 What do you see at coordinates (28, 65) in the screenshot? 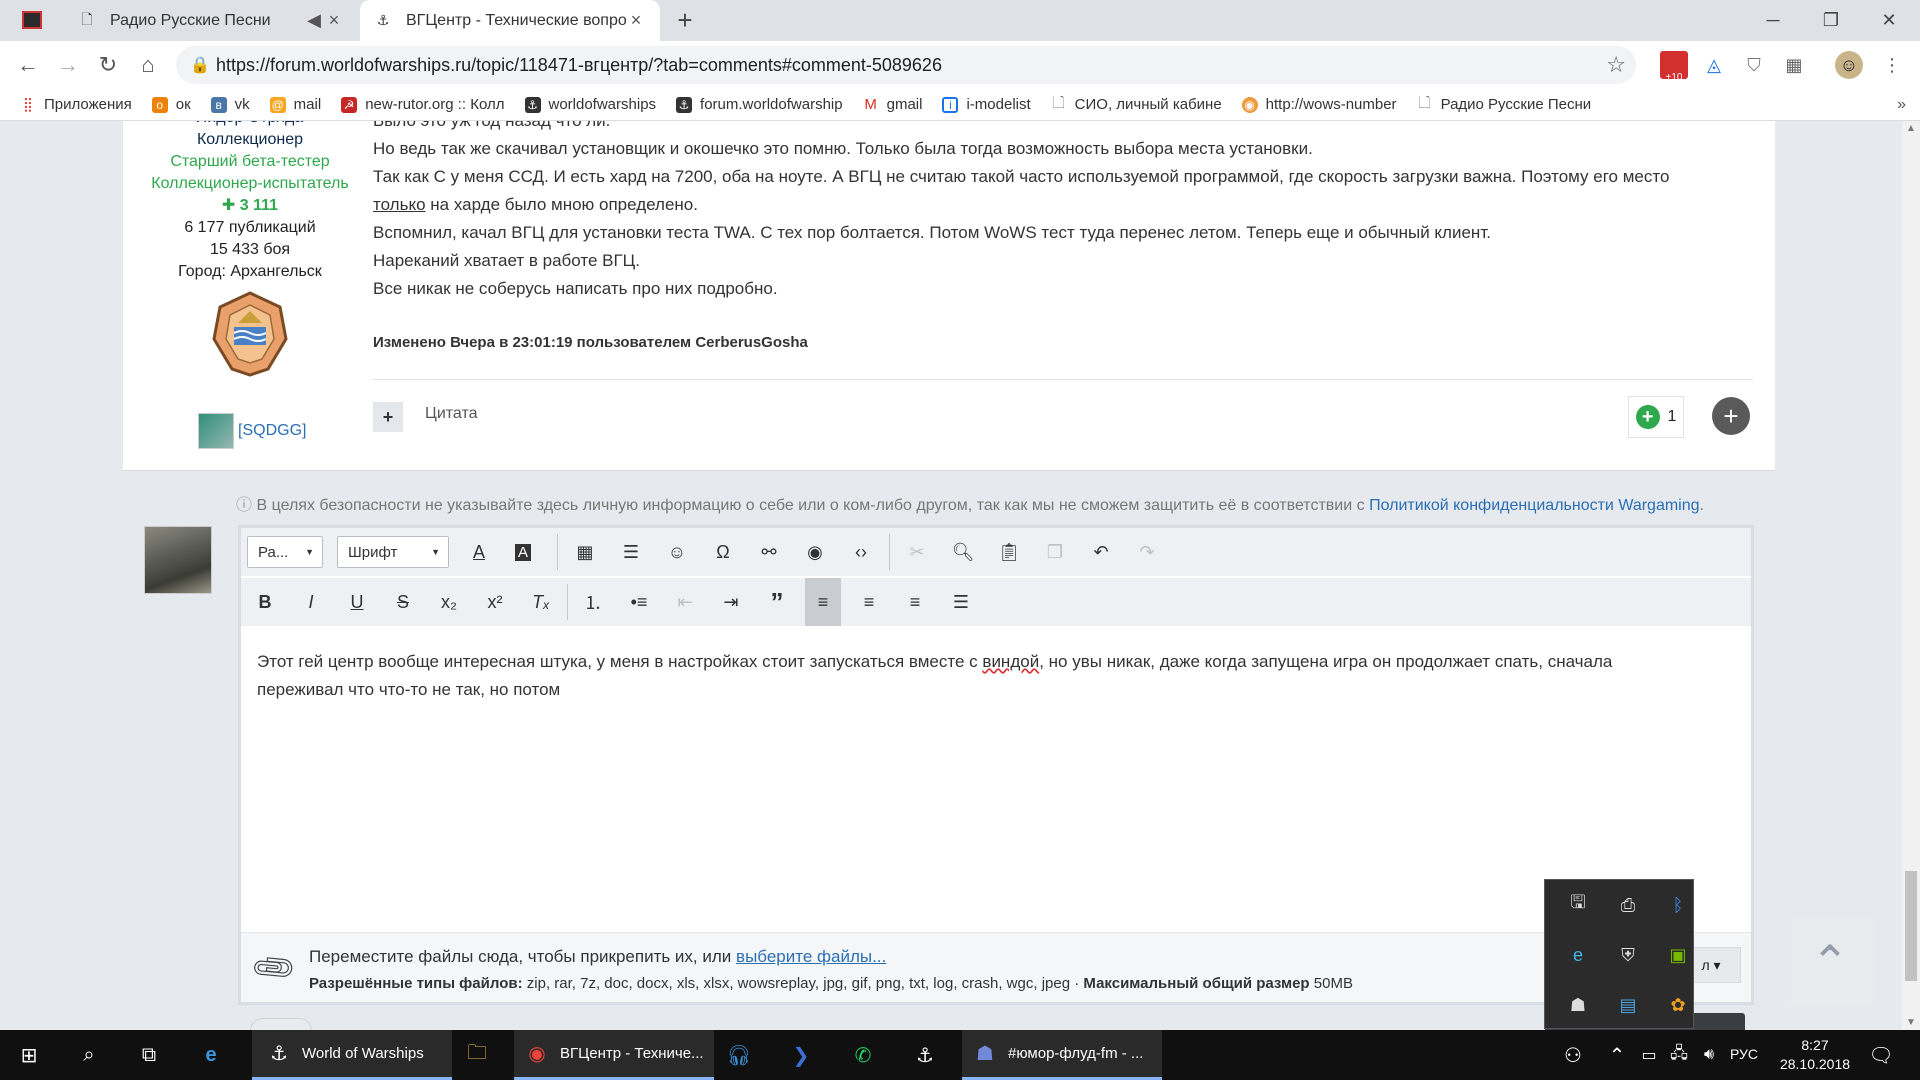
I see `back-icon: ←` at bounding box center [28, 65].